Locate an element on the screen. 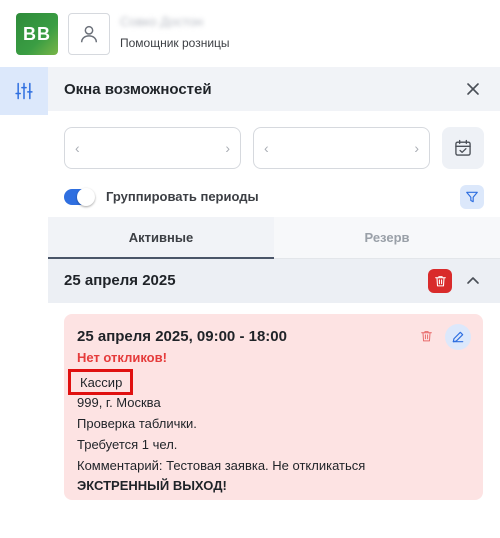 The width and height of the screenshot is (500, 538). filters-rail-button is located at coordinates (24, 91).